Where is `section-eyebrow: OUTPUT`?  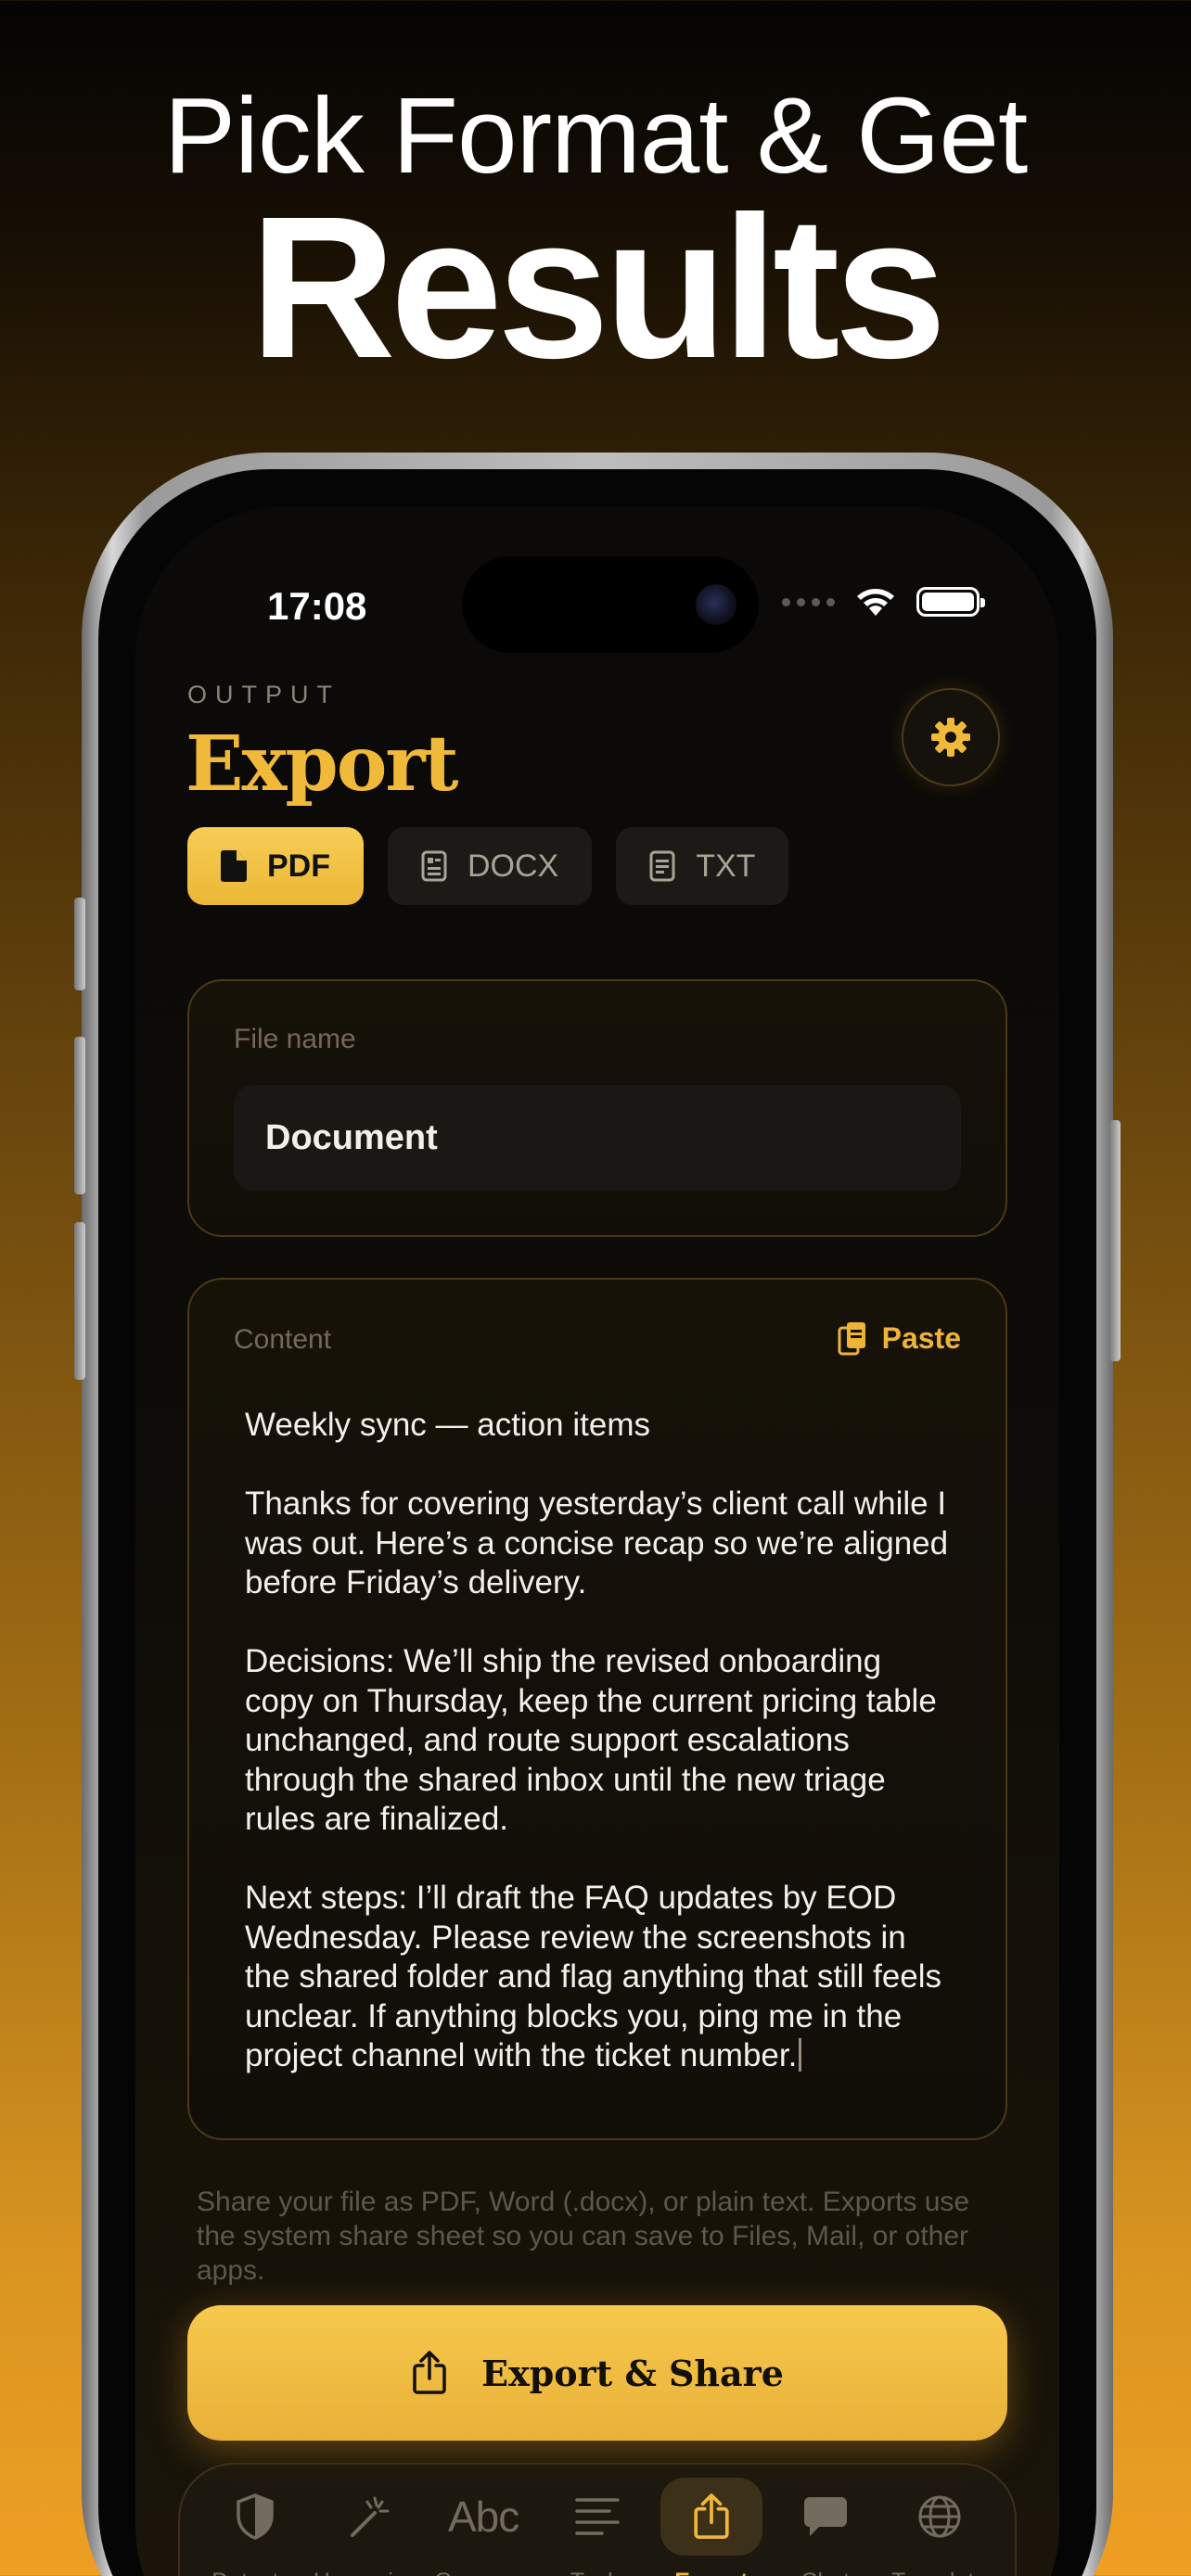 section-eyebrow: OUTPUT is located at coordinates (263, 695).